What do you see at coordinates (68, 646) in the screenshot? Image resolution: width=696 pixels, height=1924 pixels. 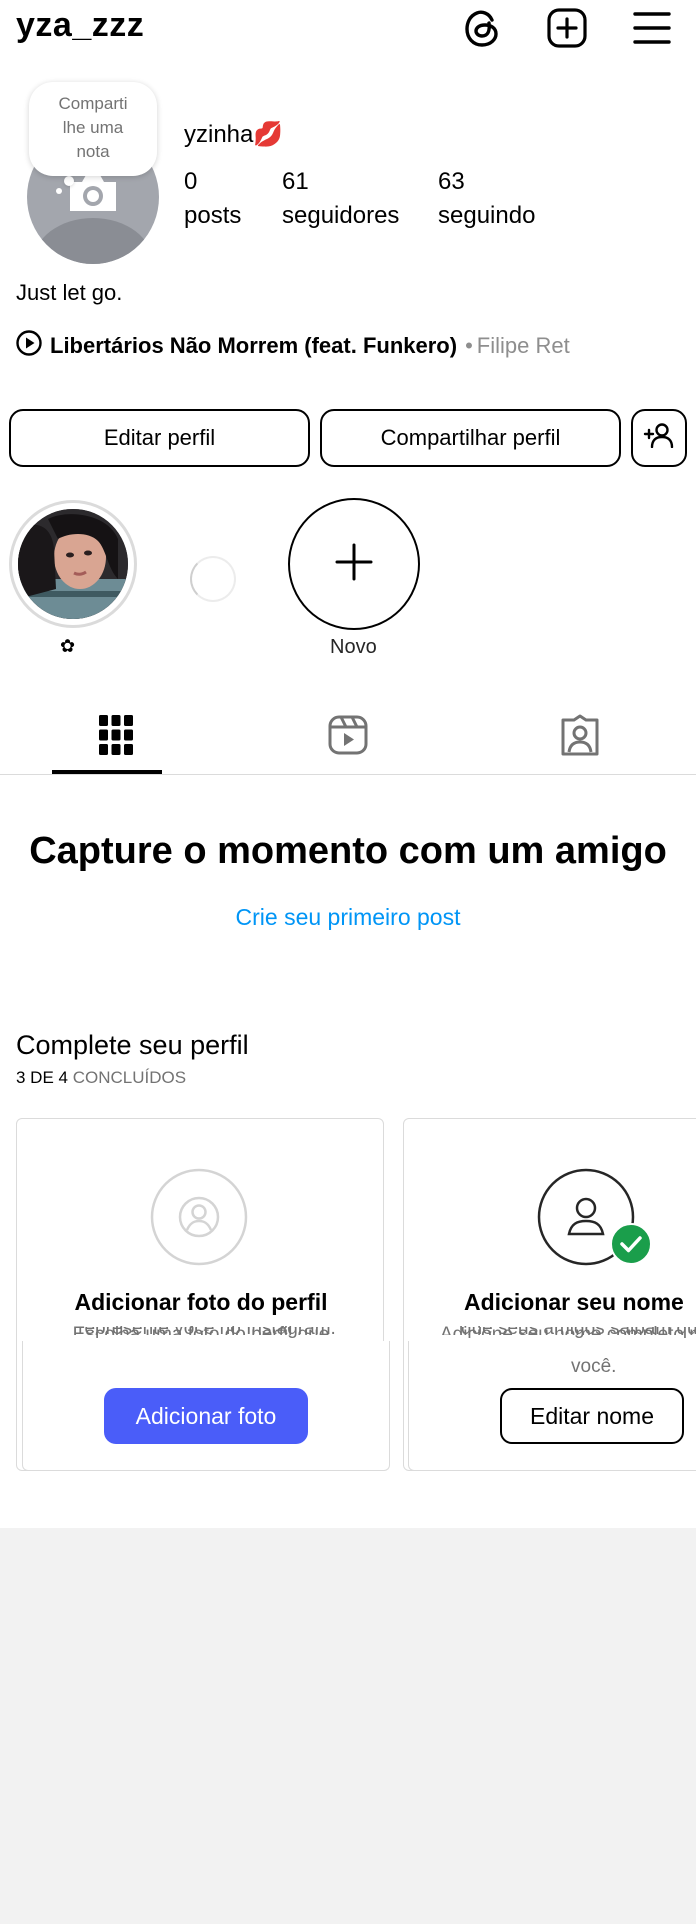 I see `highlight-label: ✿` at bounding box center [68, 646].